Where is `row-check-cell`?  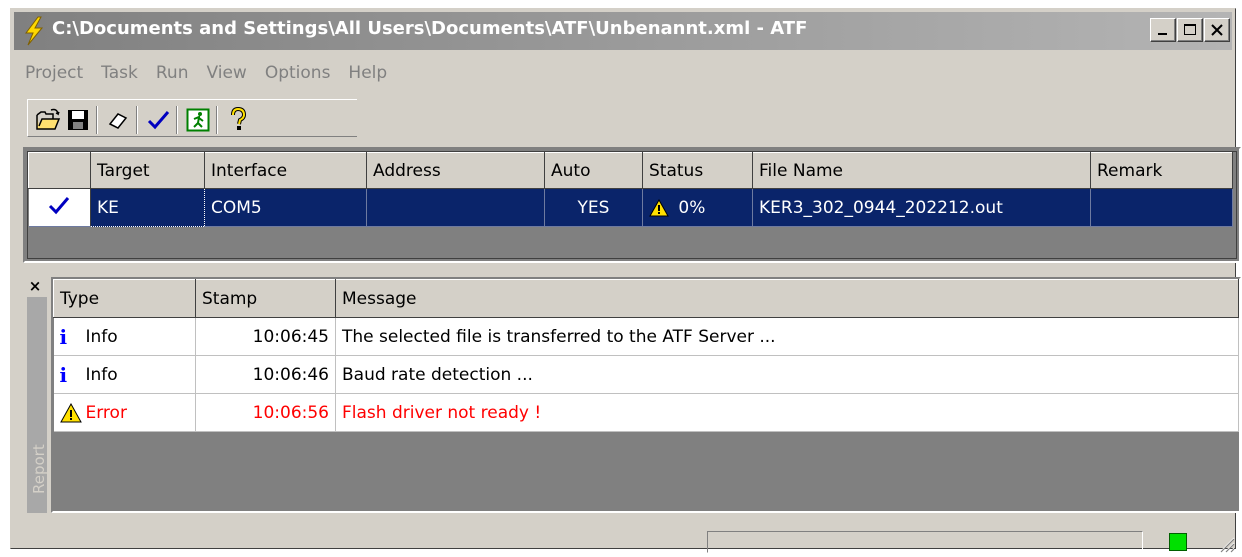 row-check-cell is located at coordinates (59, 207).